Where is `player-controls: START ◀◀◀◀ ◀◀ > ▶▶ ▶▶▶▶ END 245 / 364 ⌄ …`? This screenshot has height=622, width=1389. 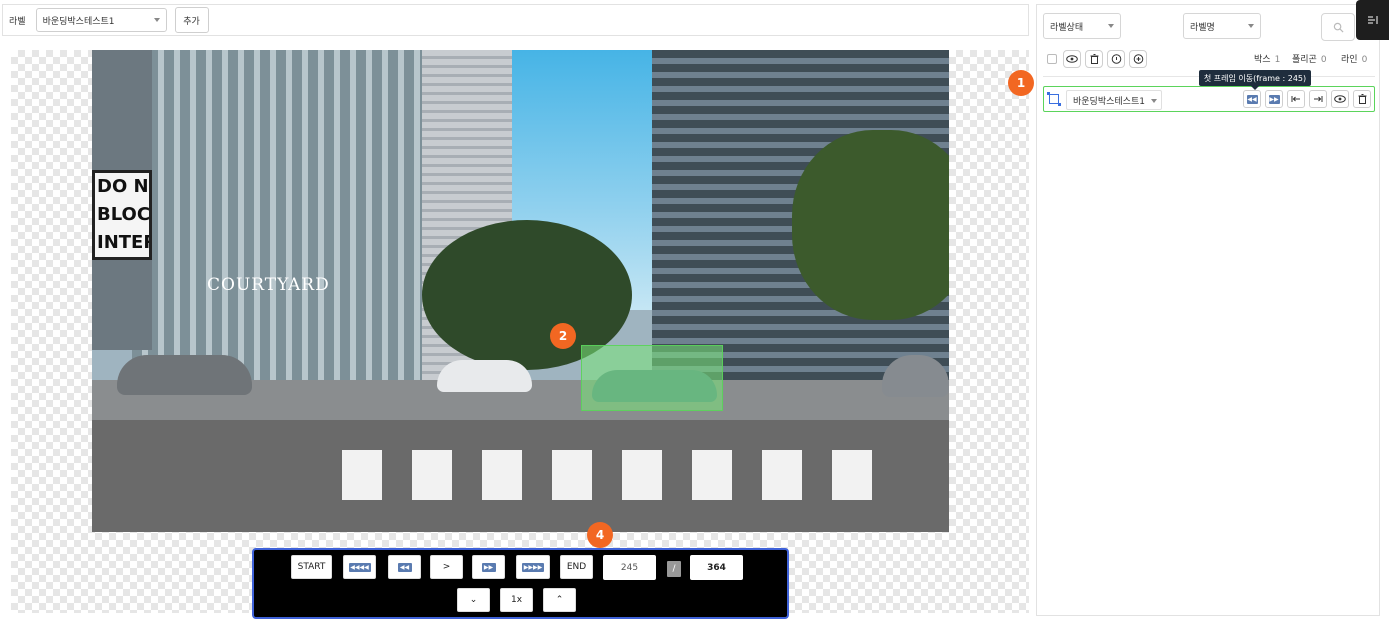 player-controls: START ◀◀◀◀ ◀◀ > ▶▶ ▶▶▶▶ END 245 / 364 ⌄ … is located at coordinates (520, 583).